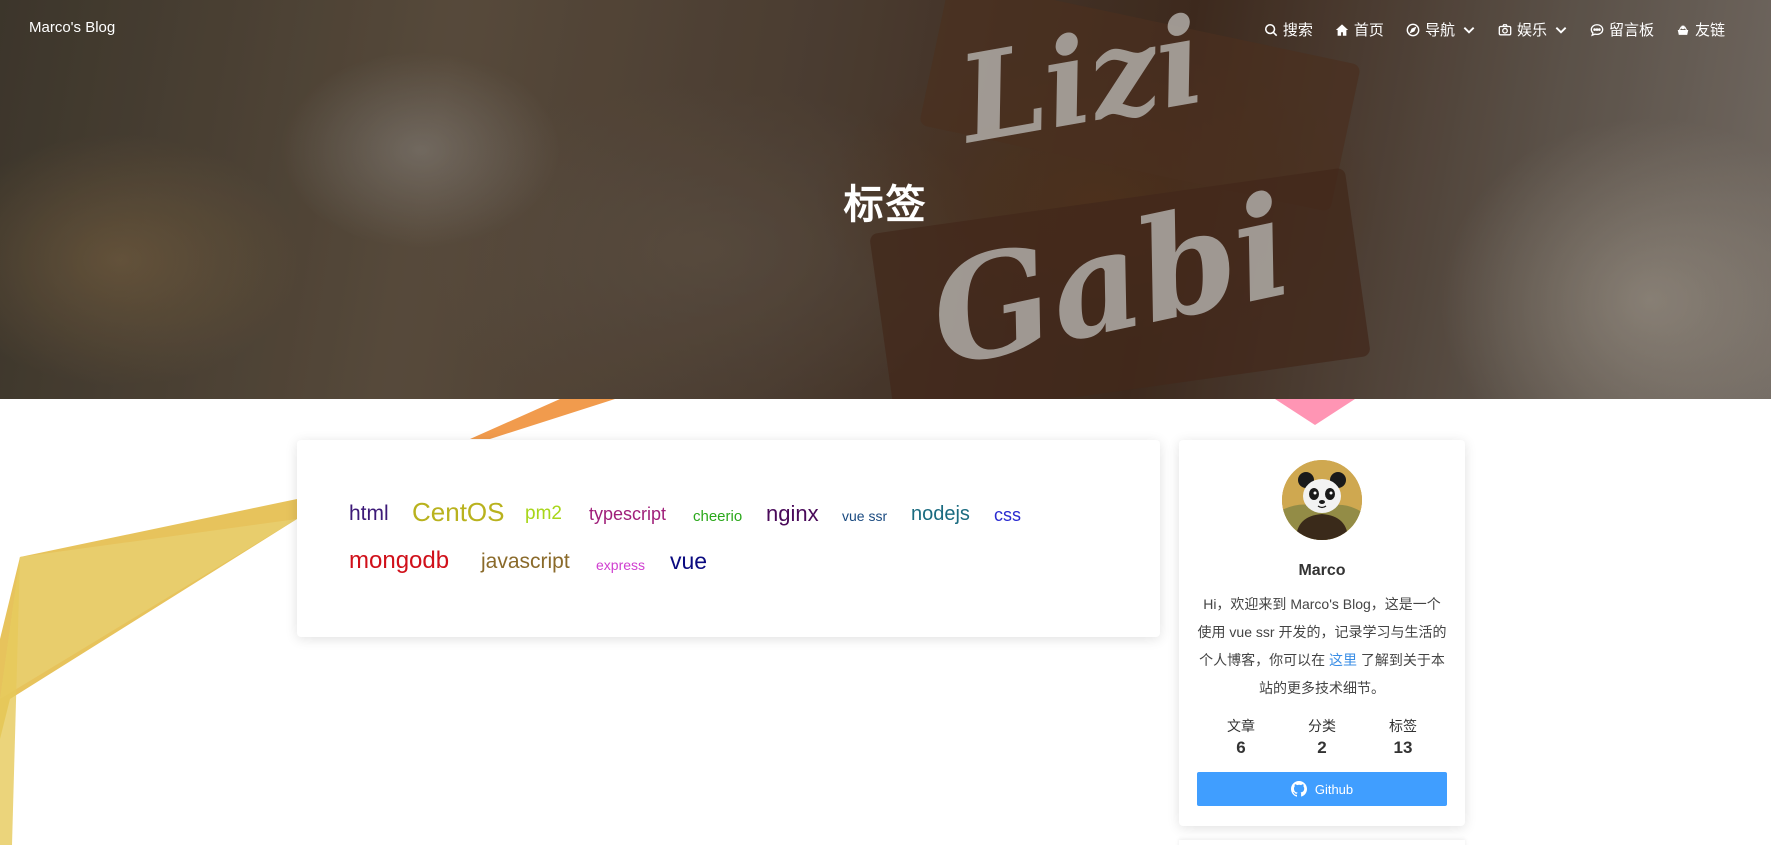 This screenshot has width=1771, height=845. What do you see at coordinates (620, 565) in the screenshot?
I see `tag-express: express` at bounding box center [620, 565].